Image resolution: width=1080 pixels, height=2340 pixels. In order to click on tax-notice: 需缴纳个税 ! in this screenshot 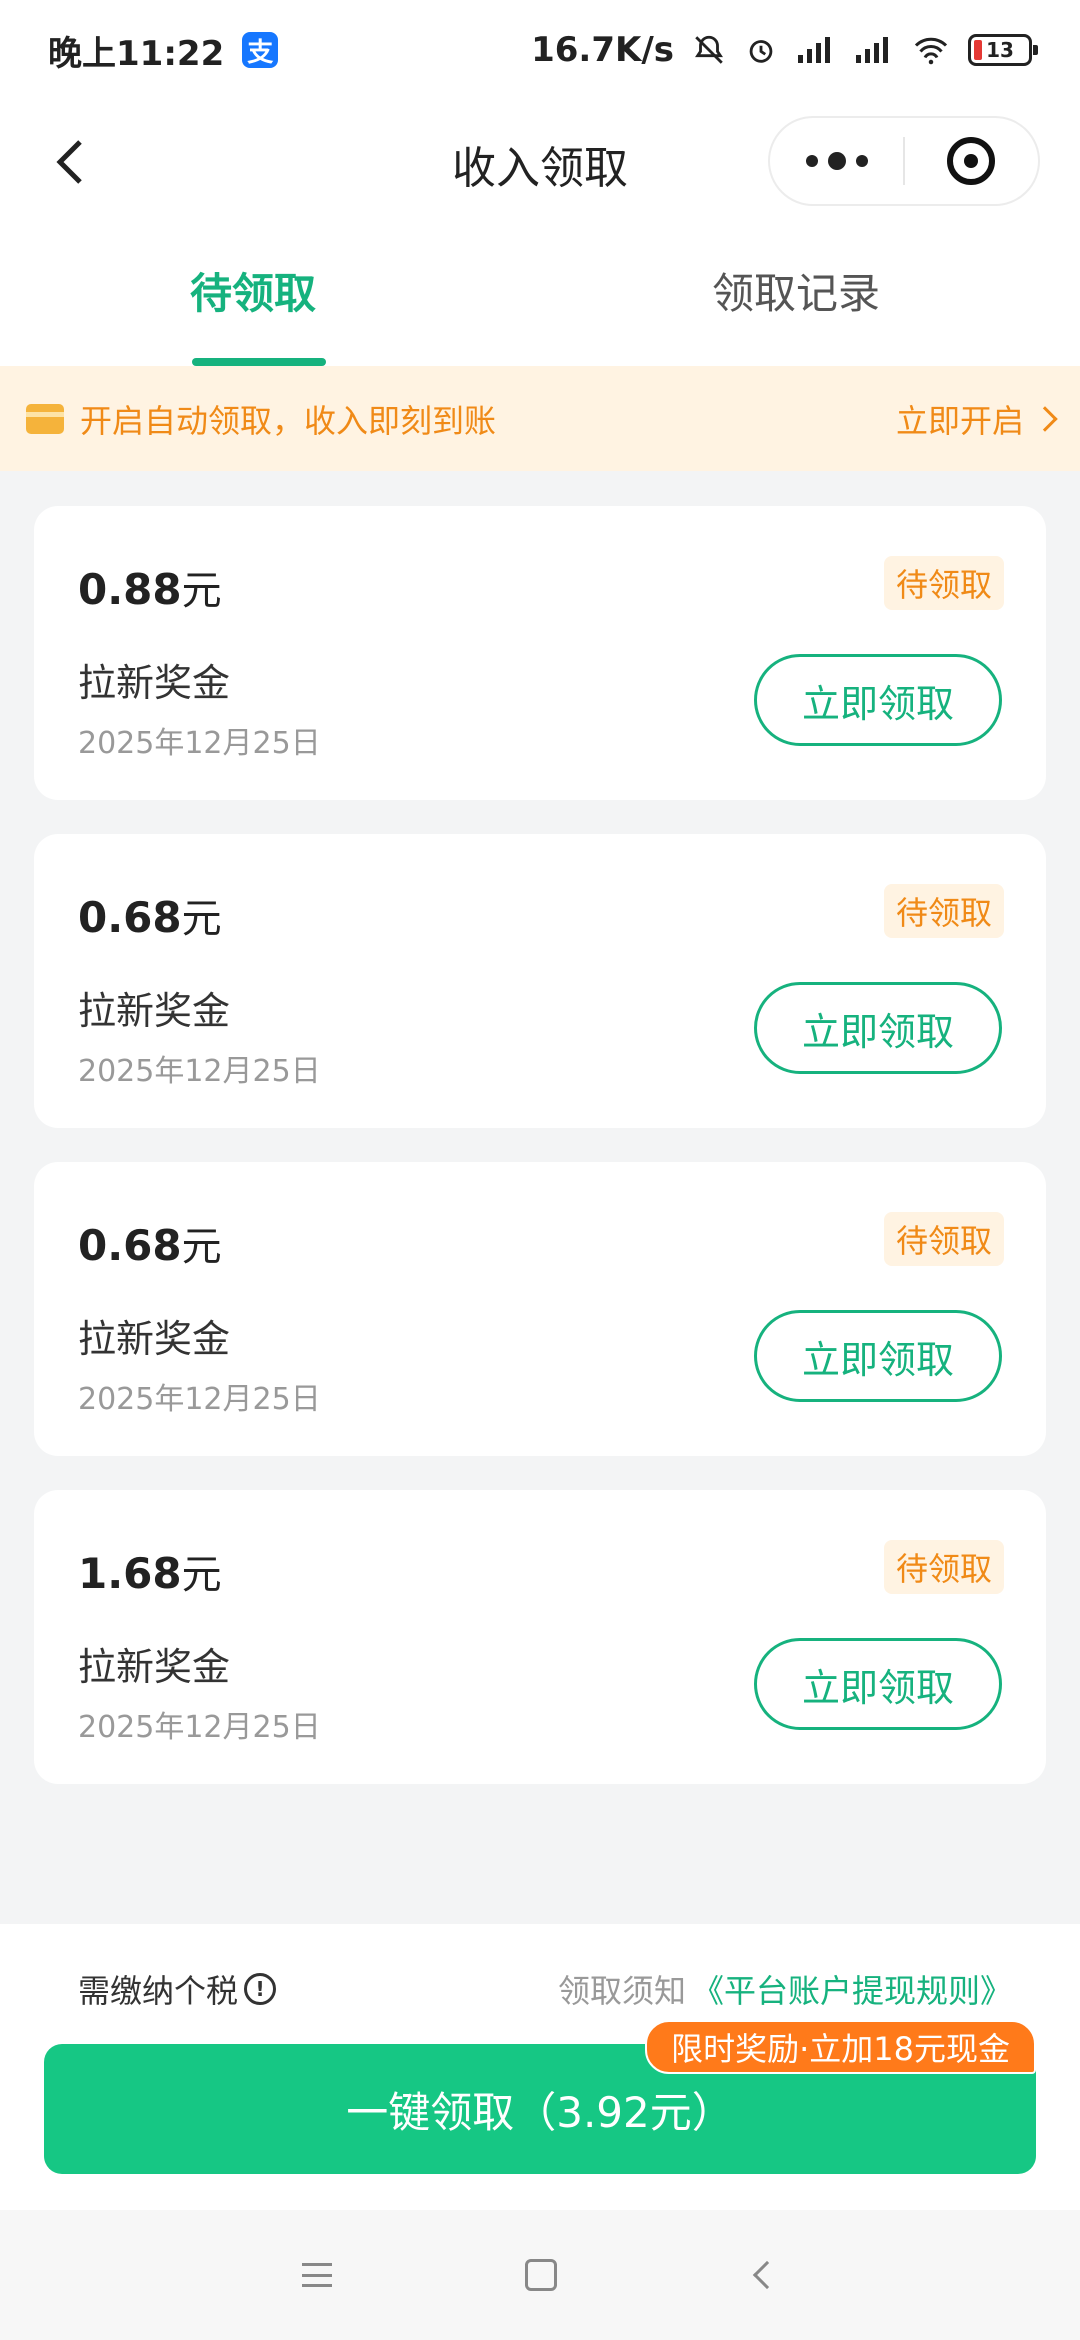, I will do `click(177, 1989)`.